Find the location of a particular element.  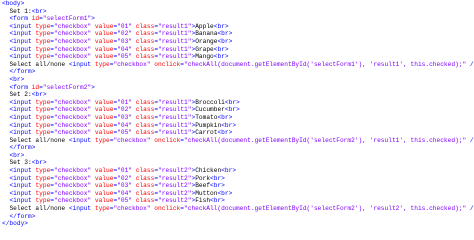

code-token-text: Grape is located at coordinates (204, 49).